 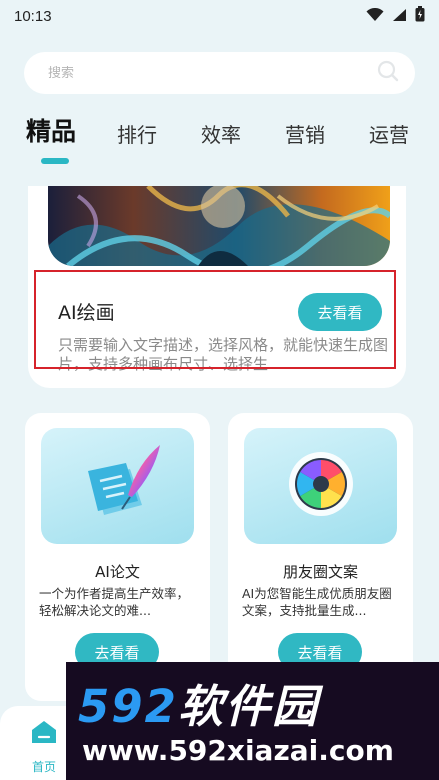 What do you see at coordinates (137, 133) in the screenshot?
I see `tab-ranking: 排行` at bounding box center [137, 133].